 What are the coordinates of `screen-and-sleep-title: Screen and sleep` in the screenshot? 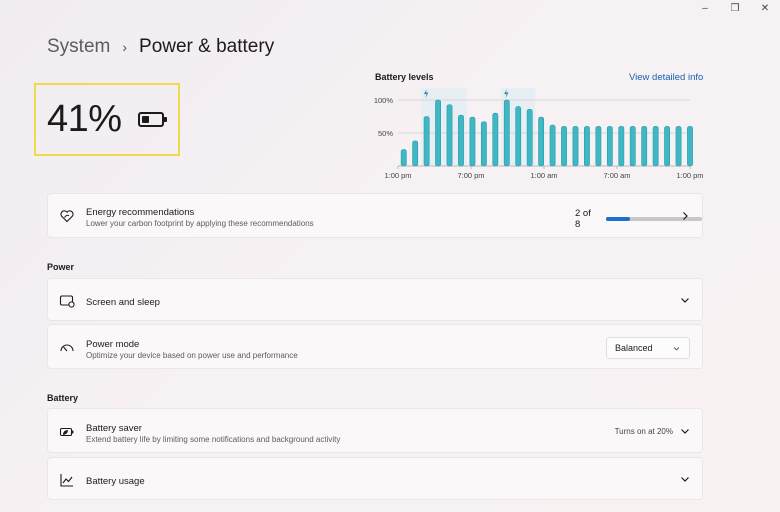 It's located at (123, 302).